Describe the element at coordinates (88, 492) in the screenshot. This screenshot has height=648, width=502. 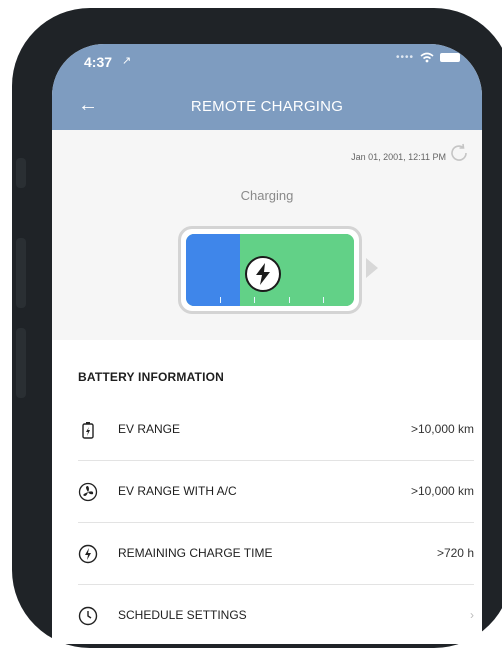
I see `fan-icon` at that location.